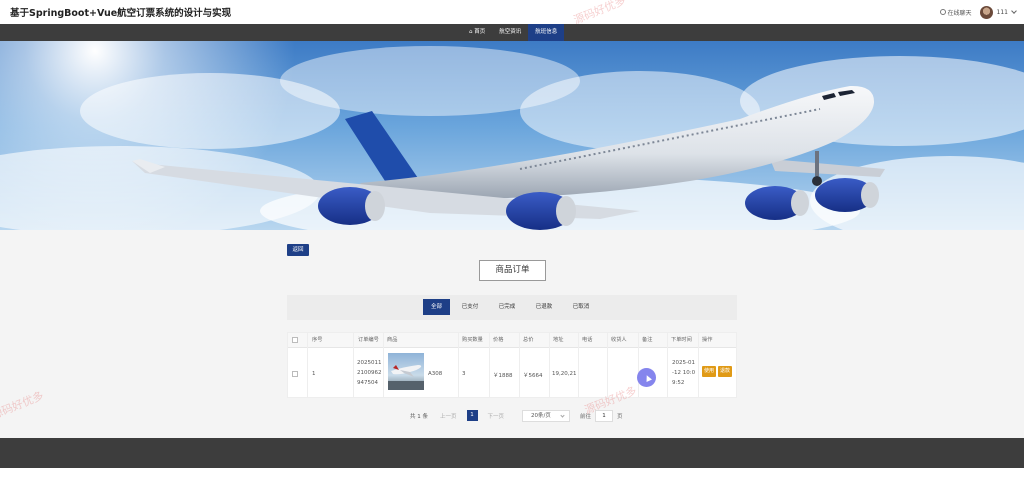 This screenshot has width=1024, height=496. I want to click on top-header: 基于SpringBoot+Vue航空订票系统的设计与实现 在线聊天 111, so click(512, 12).